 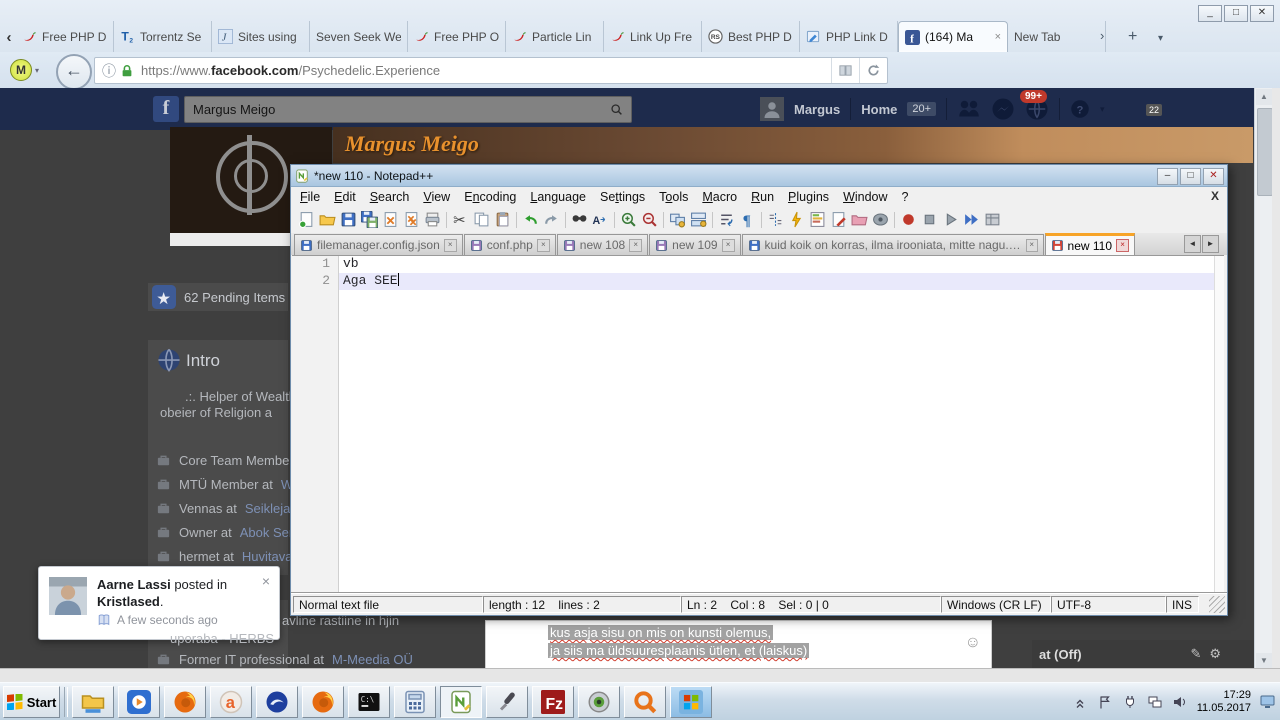 What do you see at coordinates (261, 36) in the screenshot?
I see `browser-tab-sites-using: J Sites using` at bounding box center [261, 36].